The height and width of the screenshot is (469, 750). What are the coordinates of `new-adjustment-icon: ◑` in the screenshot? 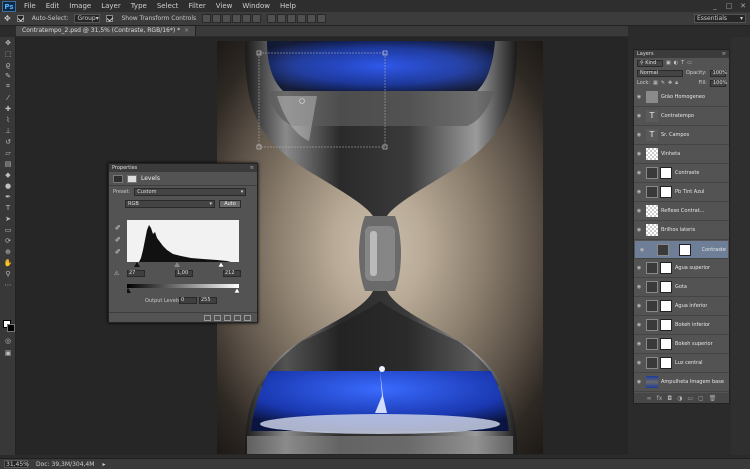 It's located at (679, 398).